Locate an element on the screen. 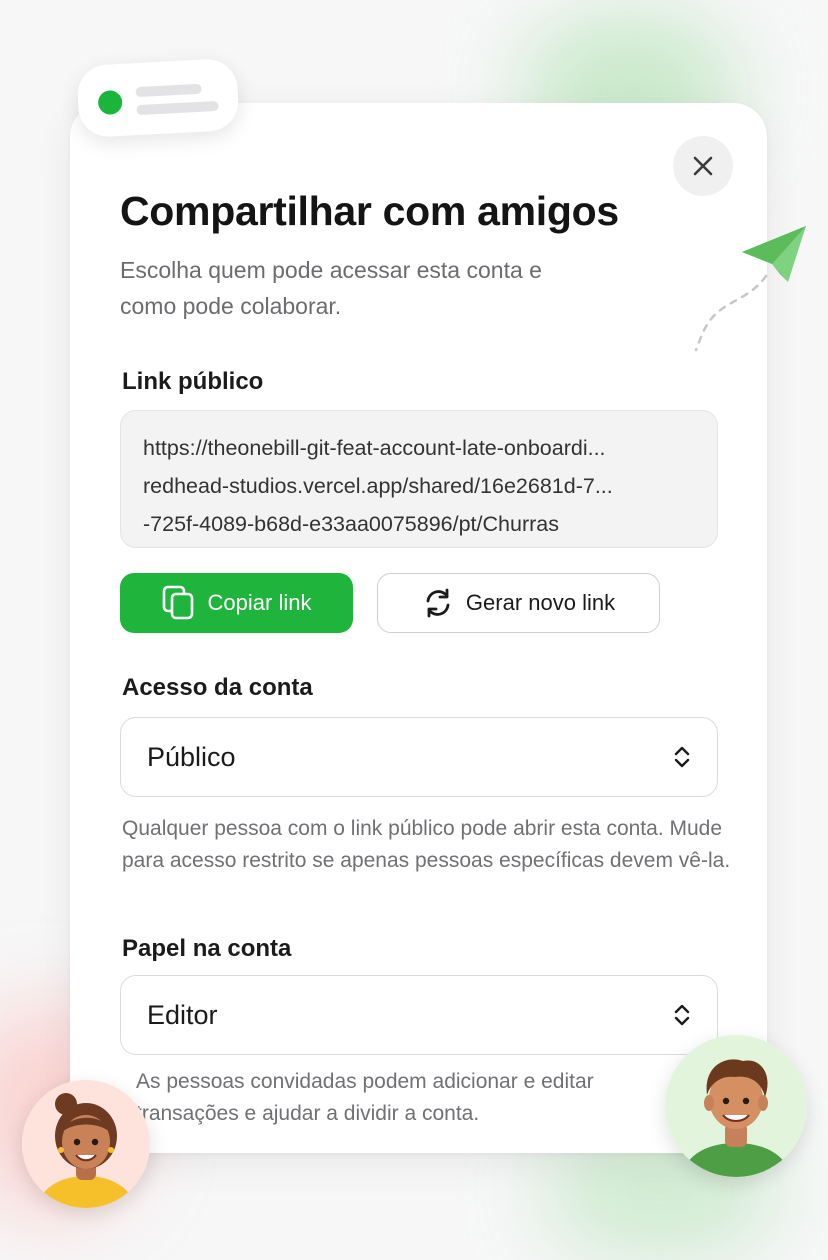 Image resolution: width=828 pixels, height=1260 pixels. account-access-select: Público is located at coordinates (419, 757).